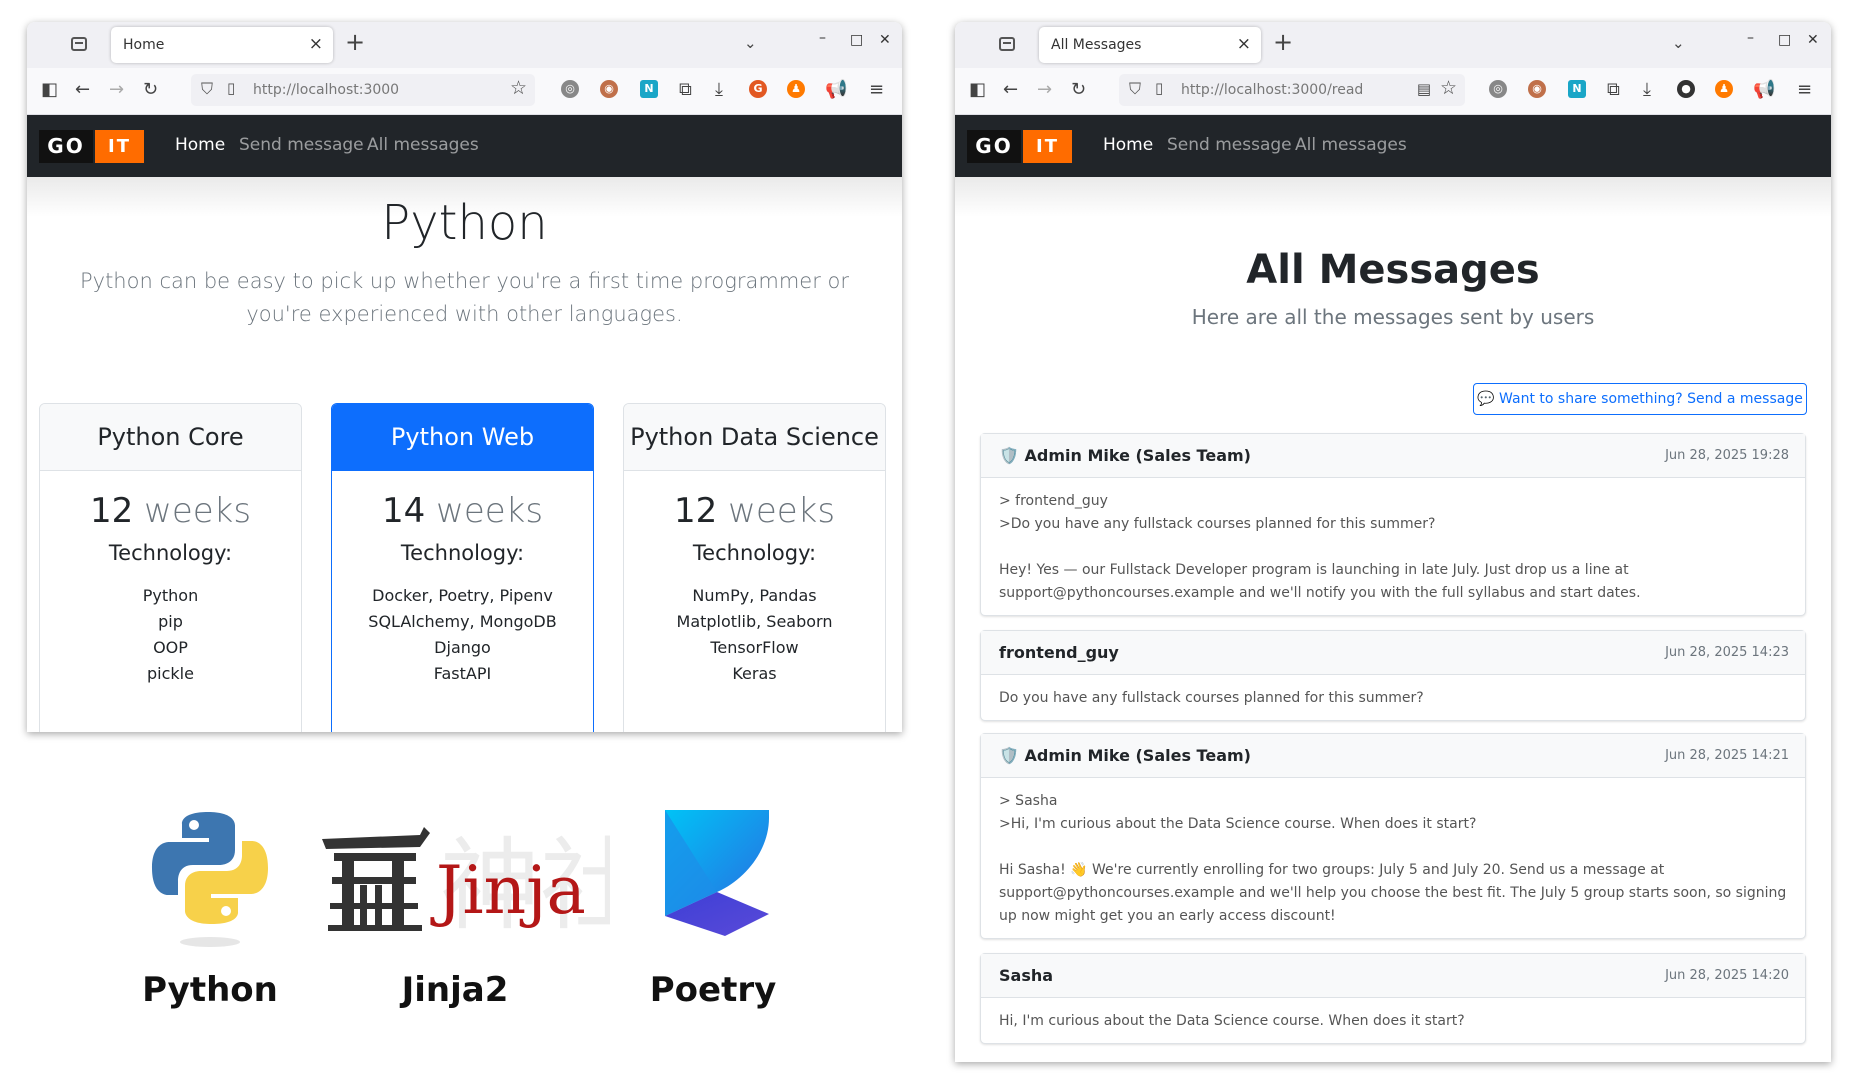 This screenshot has height=1091, width=1855. I want to click on page-subtitle: Here are all the messages sent by users, so click(1393, 317).